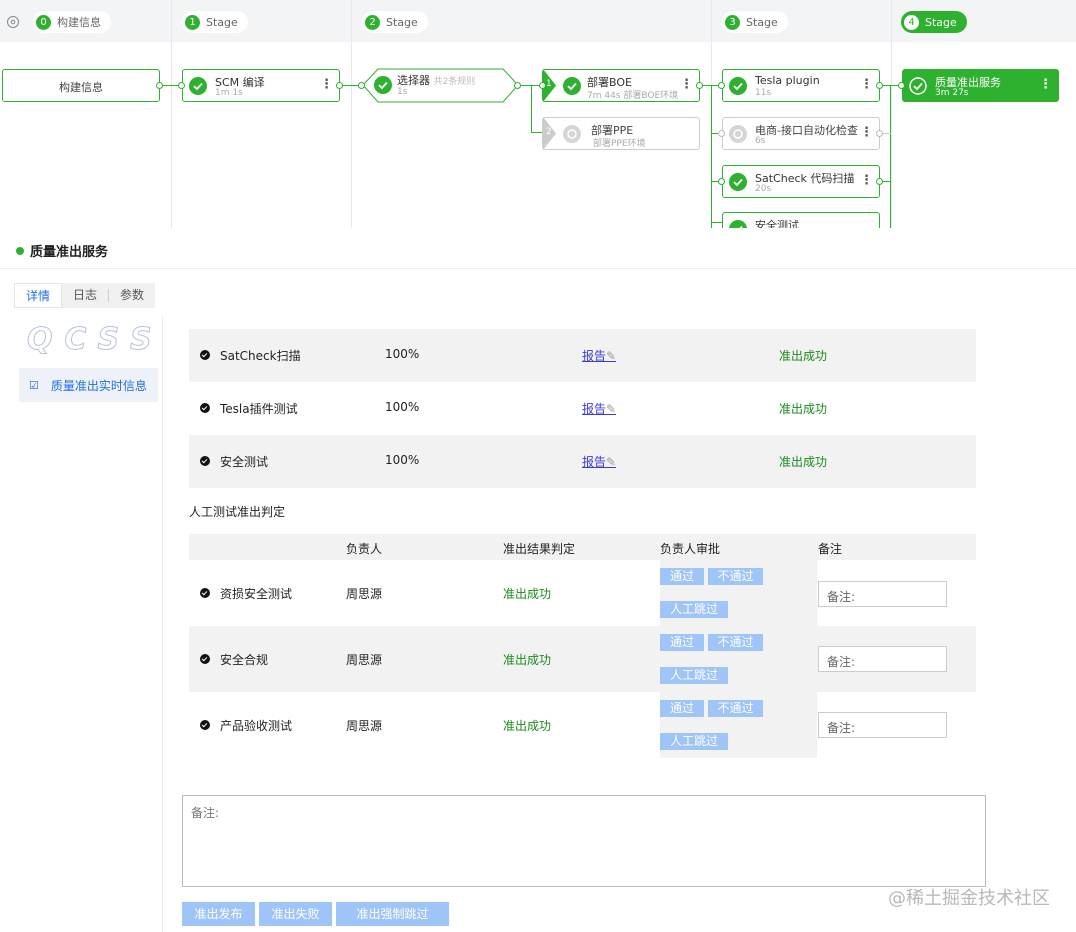  What do you see at coordinates (413, 80) in the screenshot?
I see `node-title: 选择器` at bounding box center [413, 80].